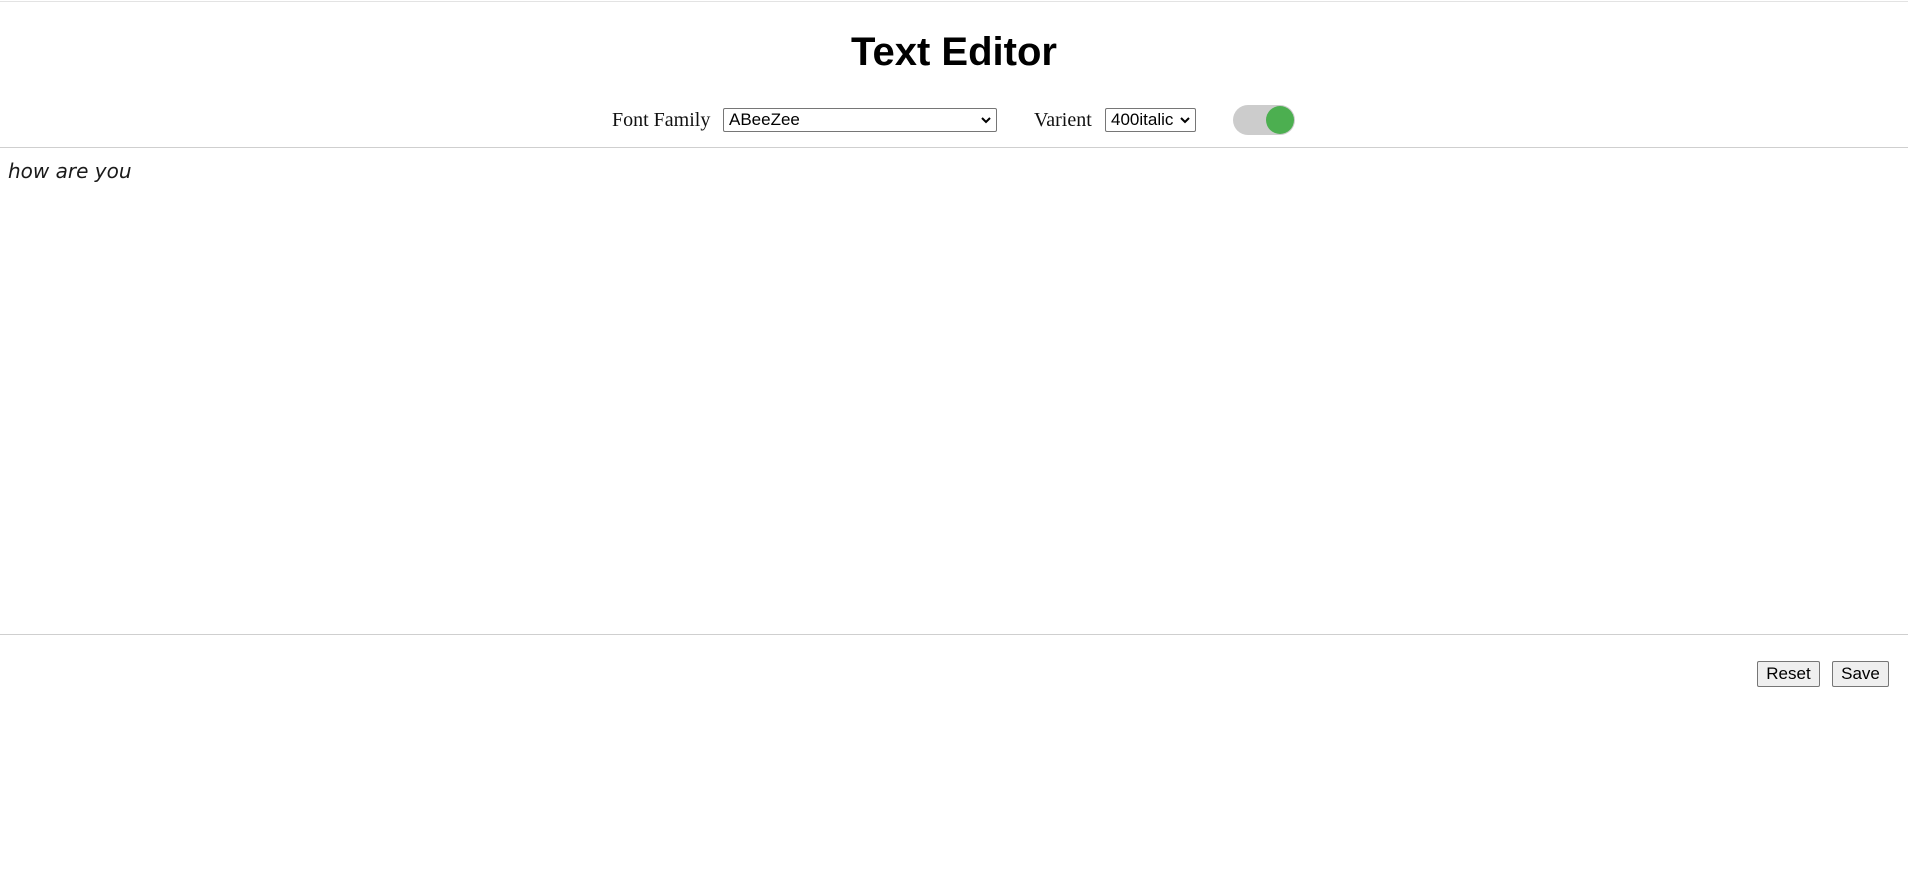 Image resolution: width=1908 pixels, height=882 pixels. What do you see at coordinates (1142, 119) in the screenshot?
I see `variant-selected-value: 400italic` at bounding box center [1142, 119].